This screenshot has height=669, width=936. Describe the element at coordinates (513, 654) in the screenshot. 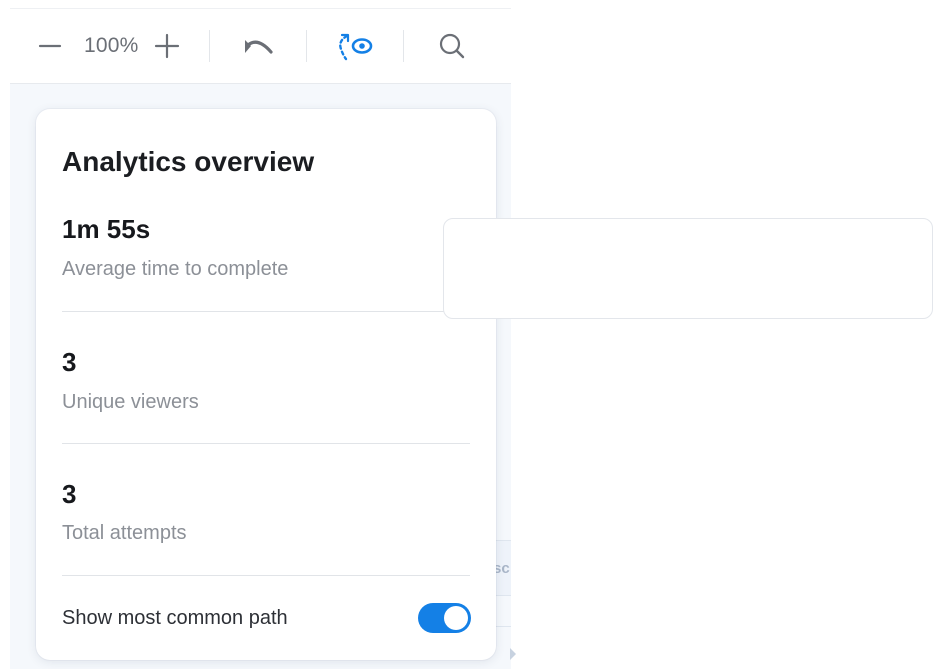

I see `canvas-arrow-icon` at that location.